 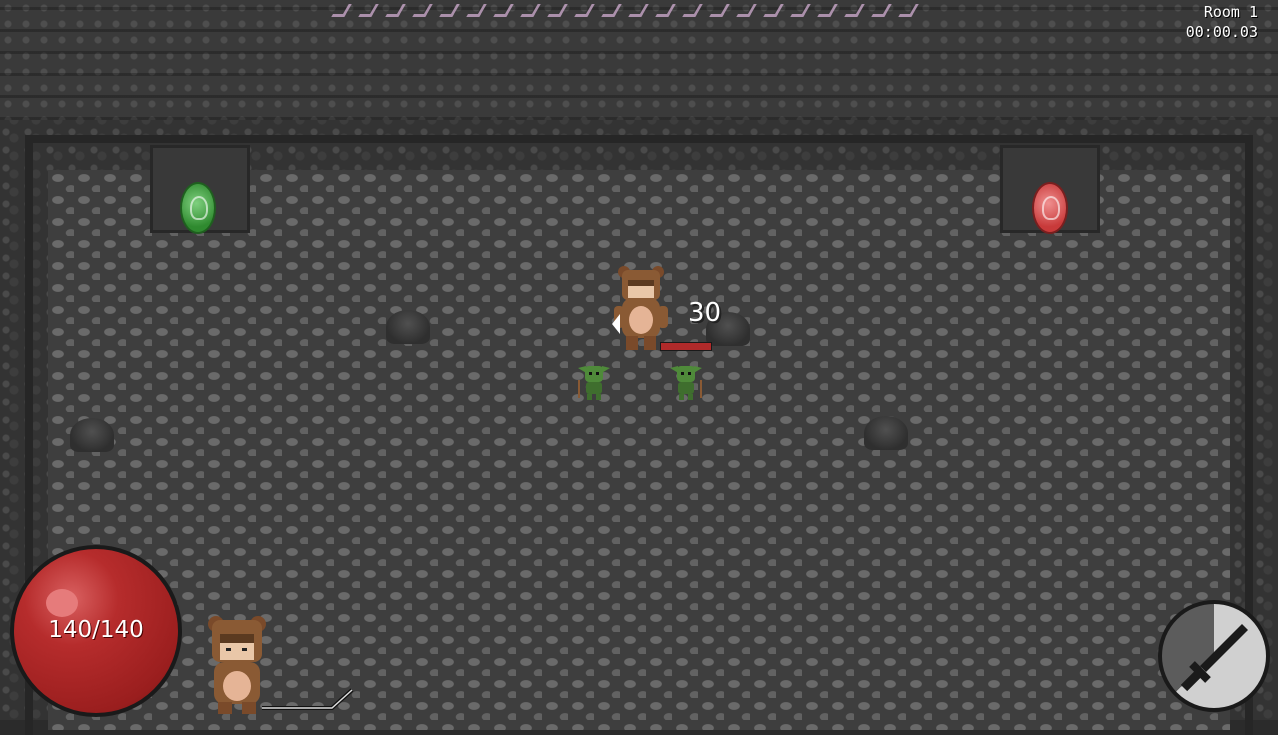 I want to click on green-portal-icon, so click(x=198, y=208).